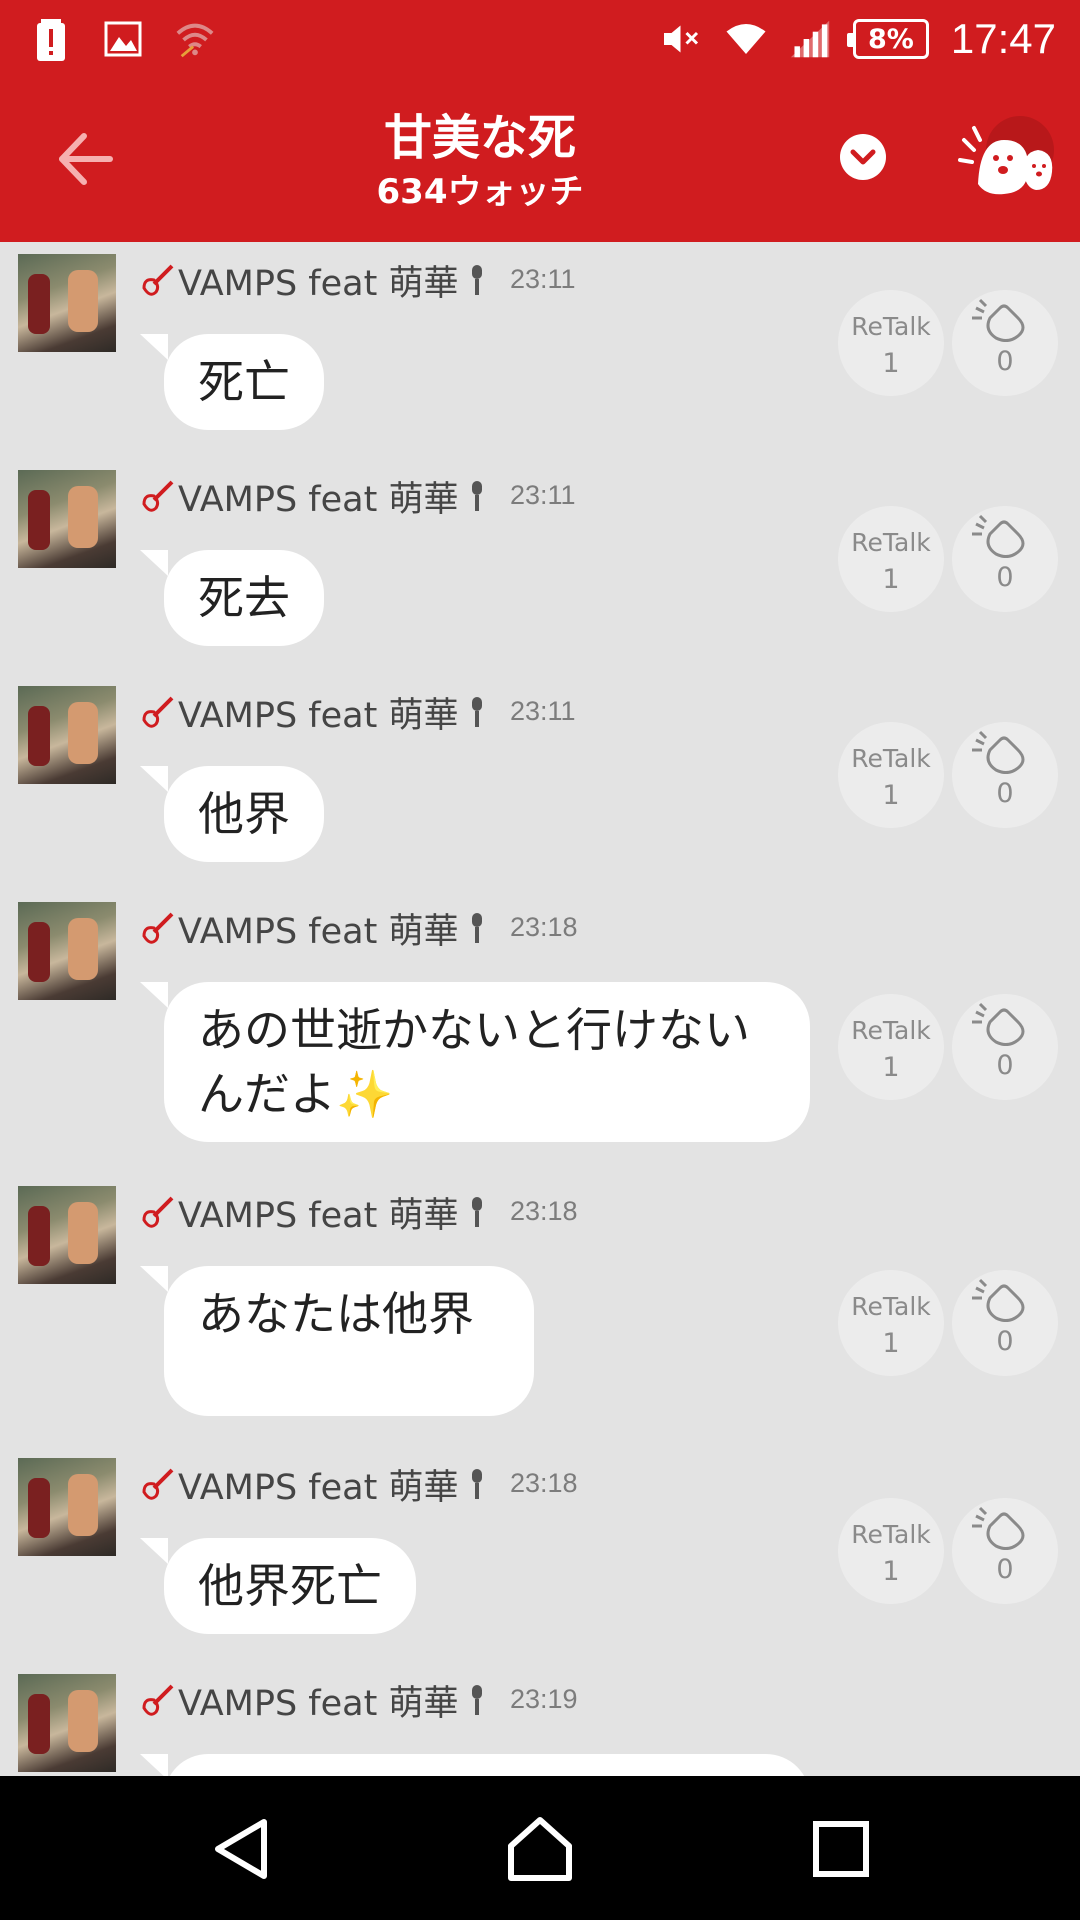 This screenshot has width=1080, height=1920. I want to click on message-bubble, so click(475, 1765).